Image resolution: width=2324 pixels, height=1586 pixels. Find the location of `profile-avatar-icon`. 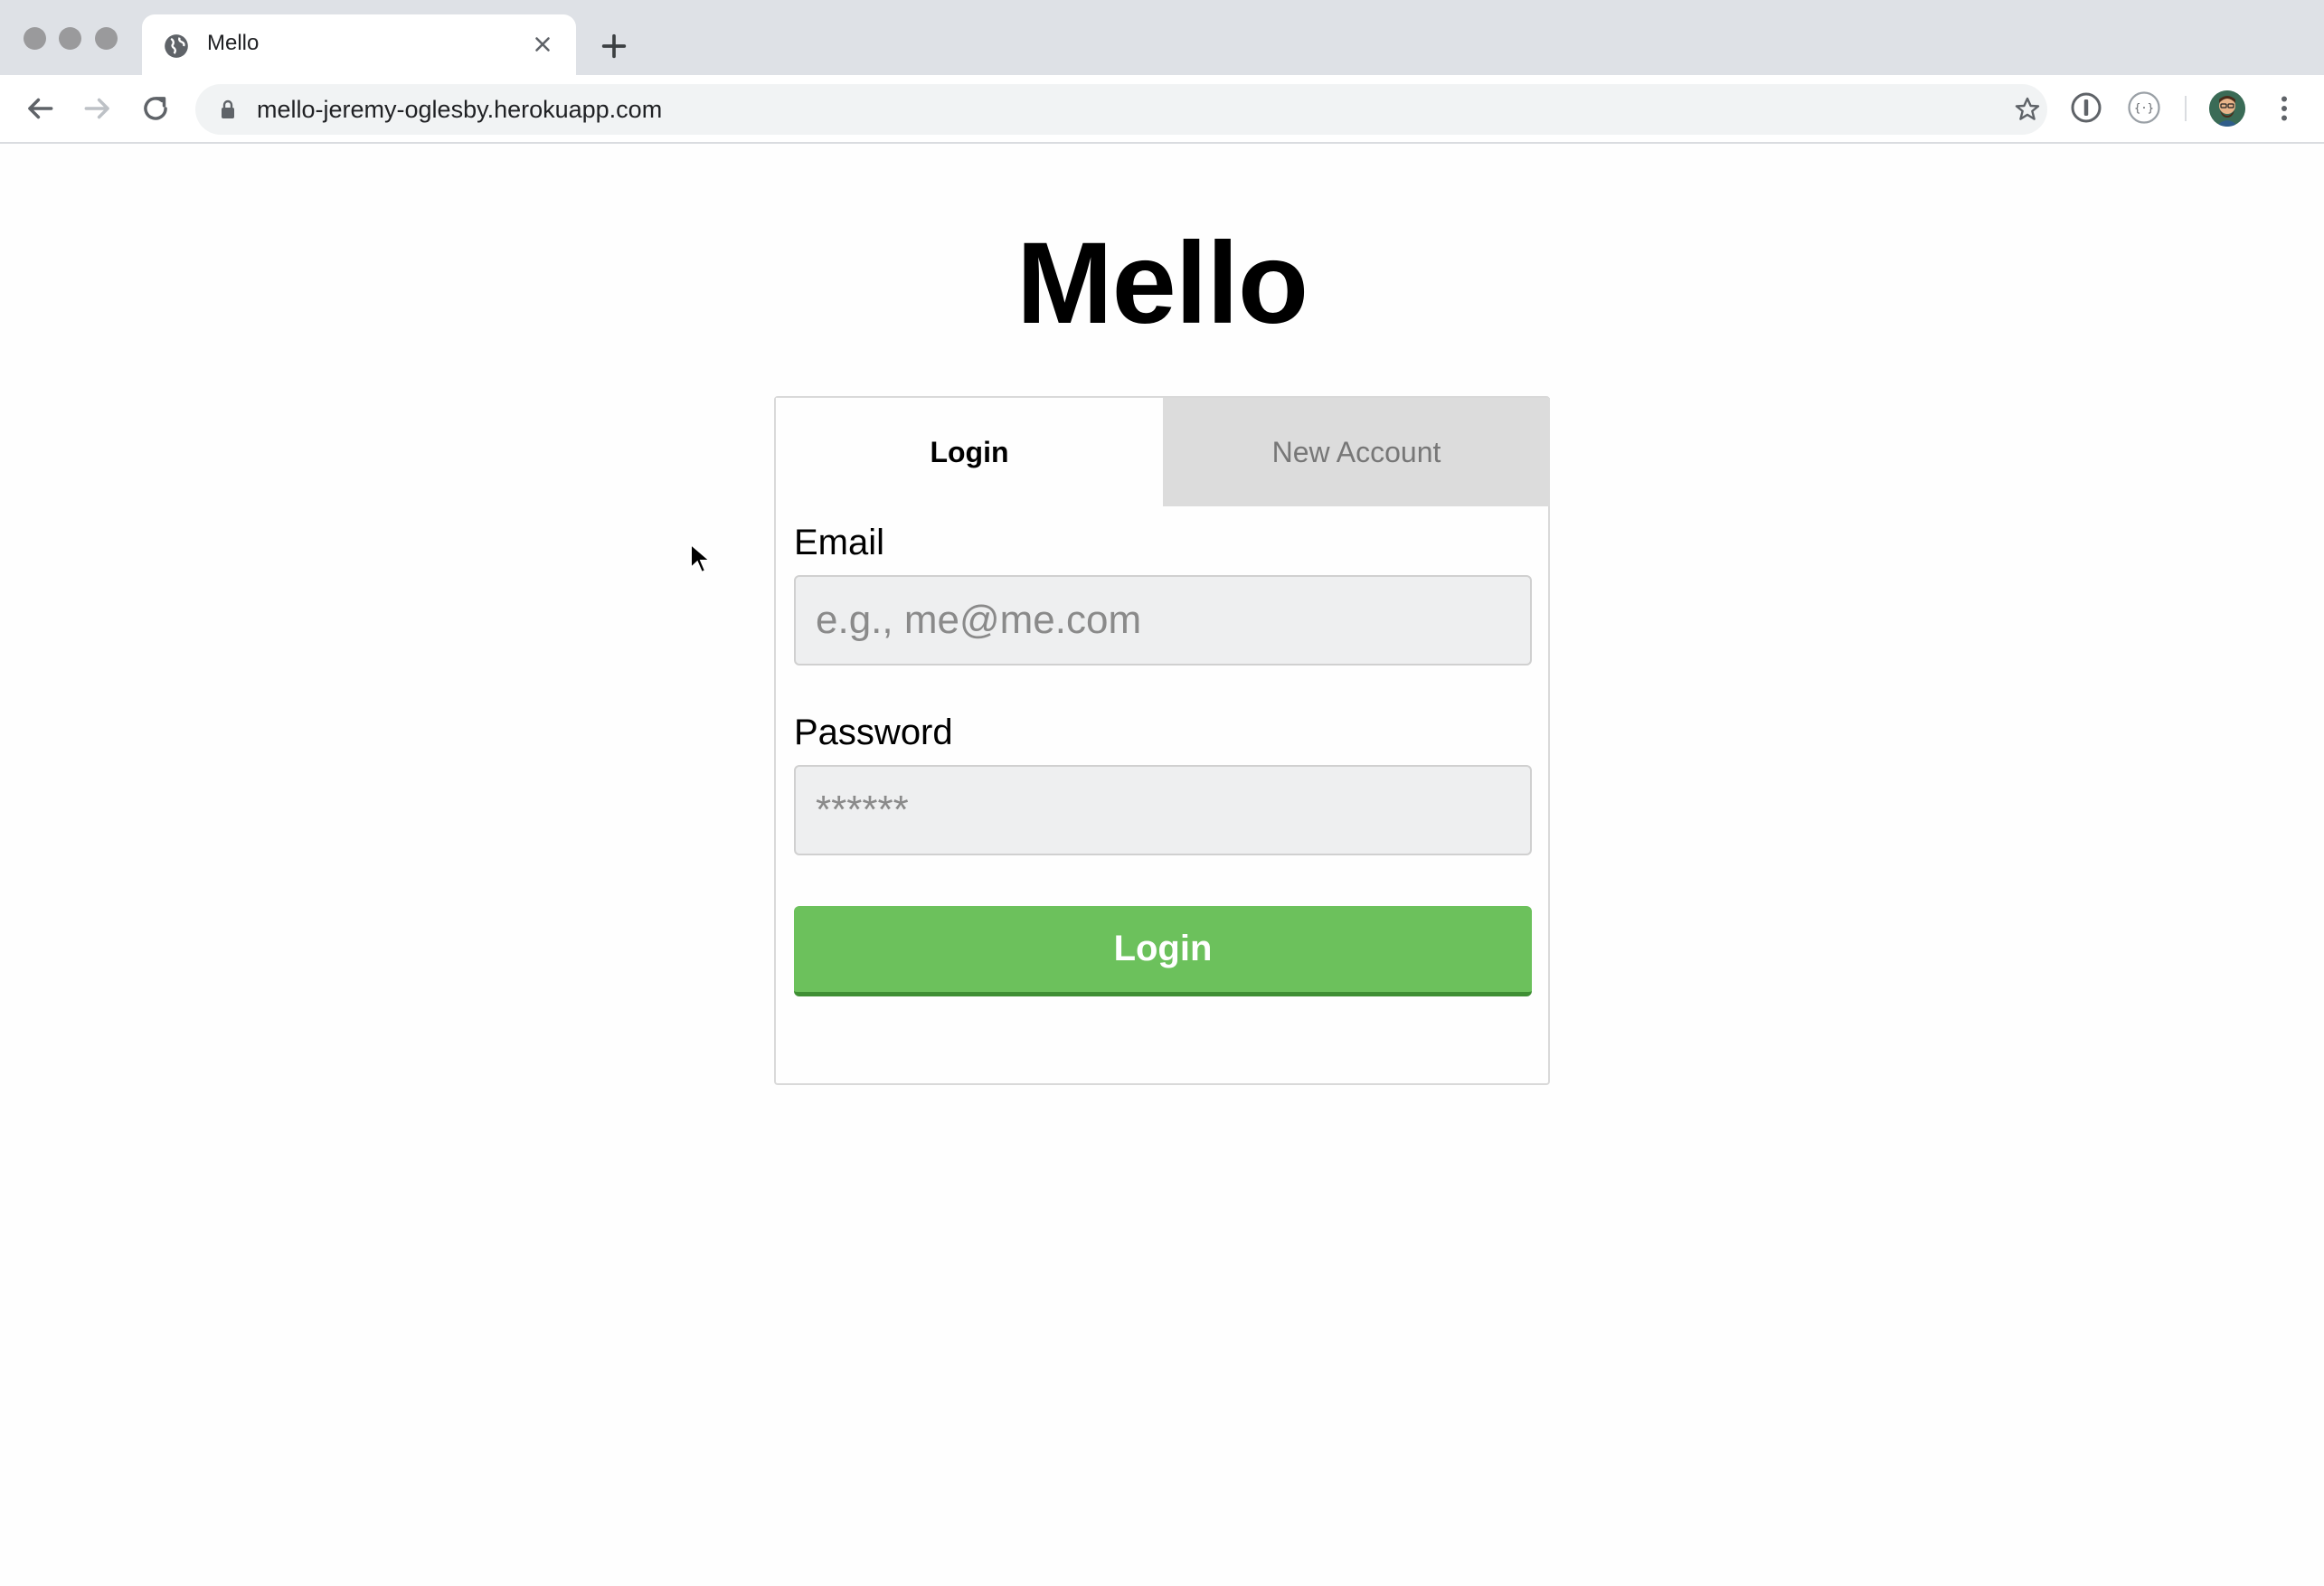

profile-avatar-icon is located at coordinates (2227, 109).